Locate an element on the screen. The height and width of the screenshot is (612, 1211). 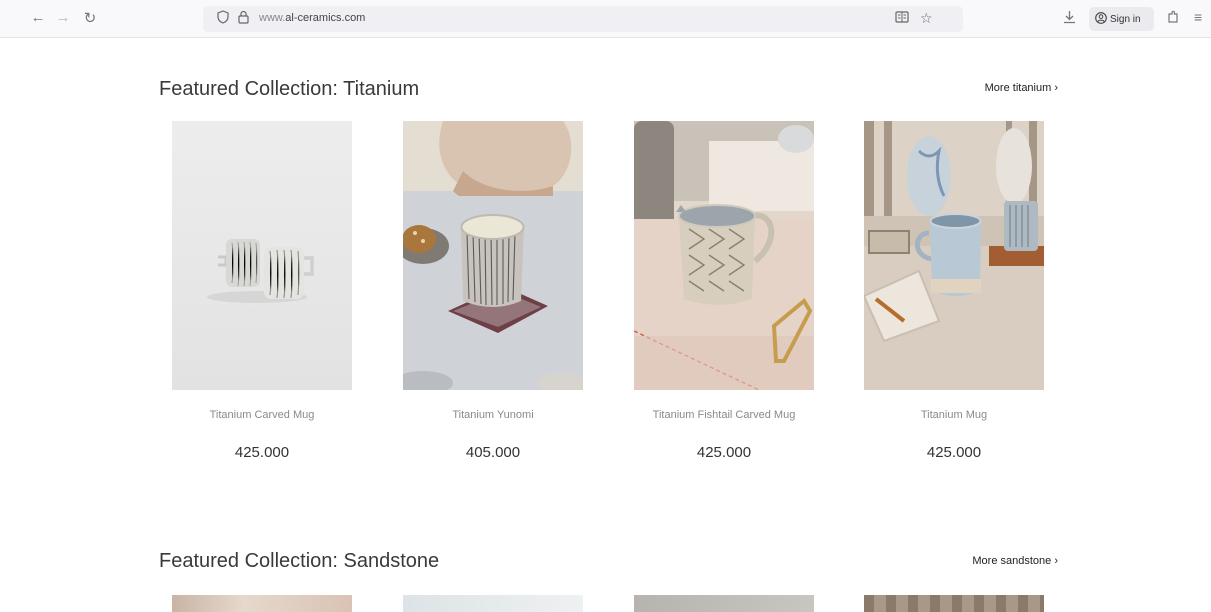
sign-in-button: Sign in is located at coordinates (1121, 19).